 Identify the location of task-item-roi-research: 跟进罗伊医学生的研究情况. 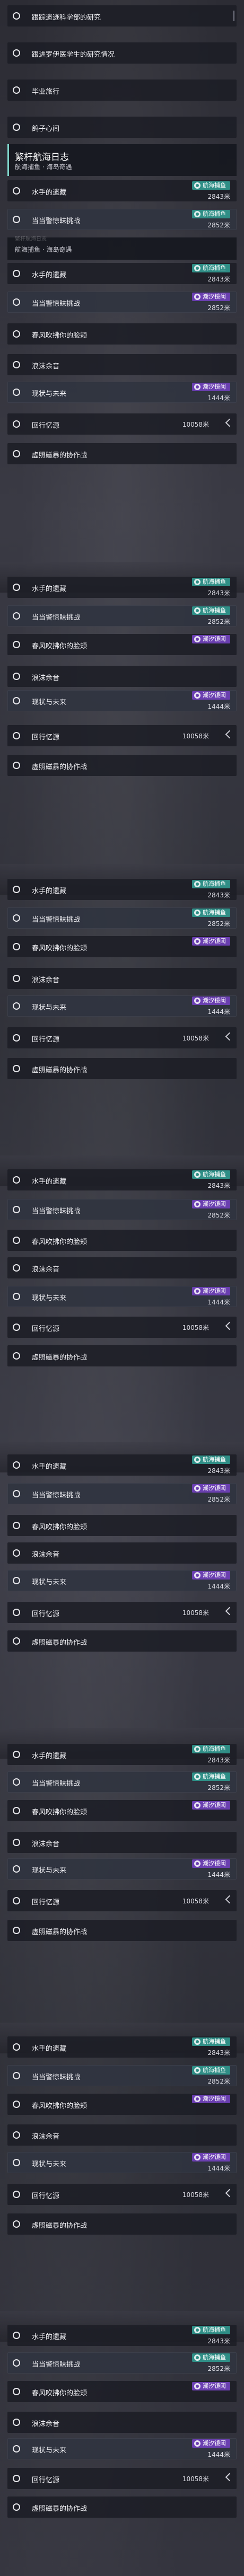
(122, 53).